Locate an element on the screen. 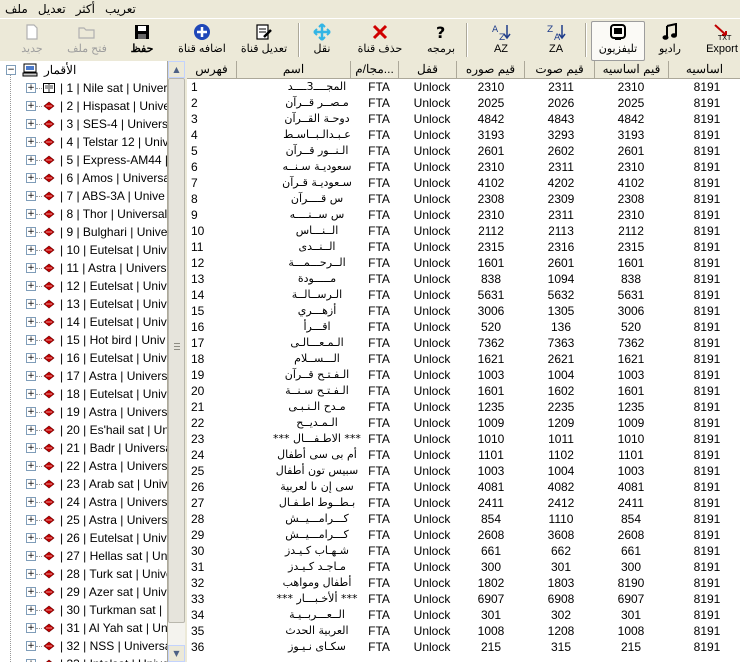 The width and height of the screenshot is (740, 662). table-row: 7 سـعوديـة قـرآن FTA Unlock 4102 4202 4102 8191 is located at coordinates (463, 183).